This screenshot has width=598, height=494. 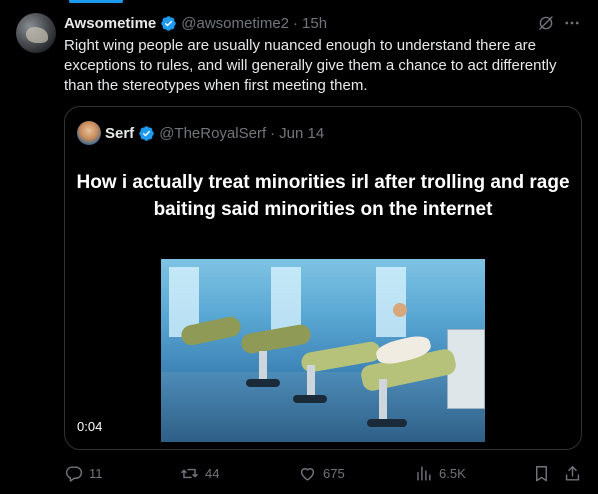 I want to click on tab-indicator, so click(x=96, y=1).